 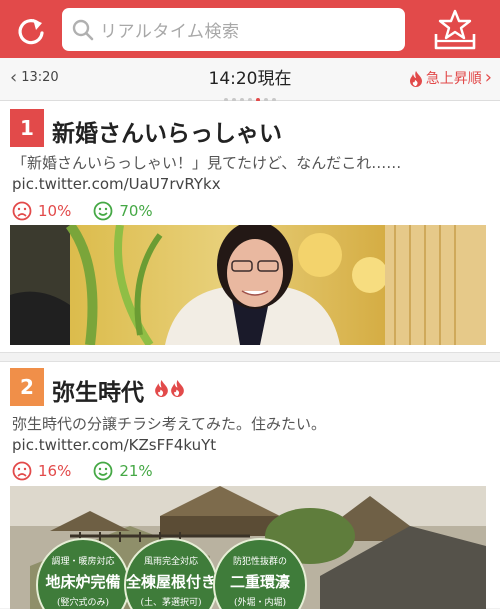 I want to click on top-bar: リアルタイム検索, so click(x=250, y=29).